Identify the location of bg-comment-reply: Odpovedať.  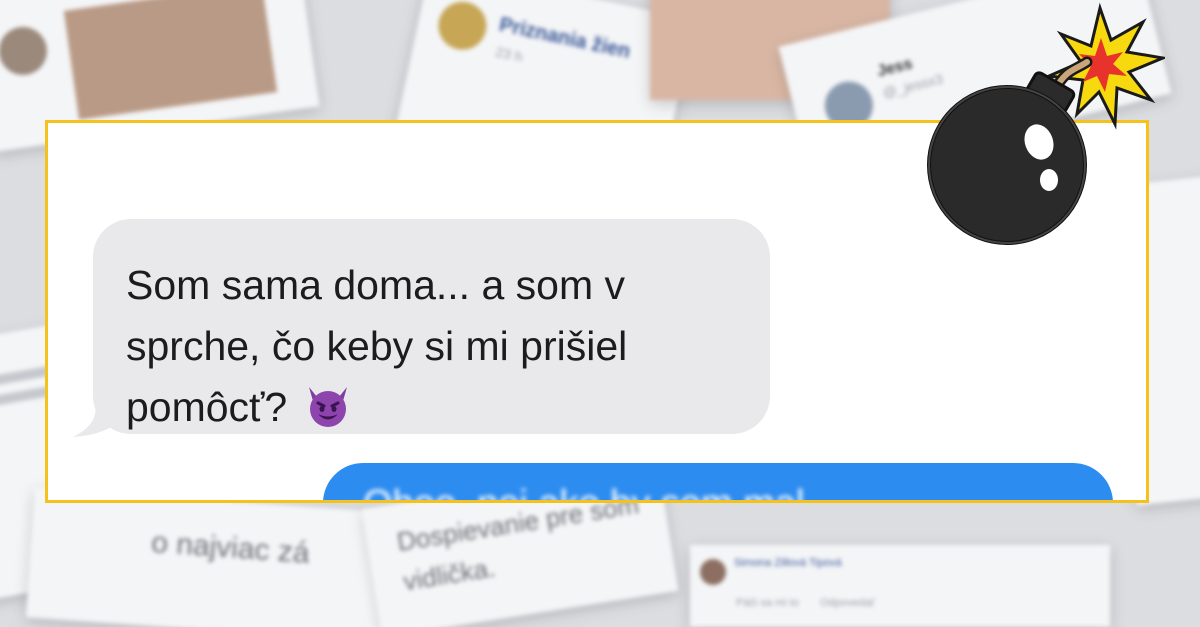
(847, 603).